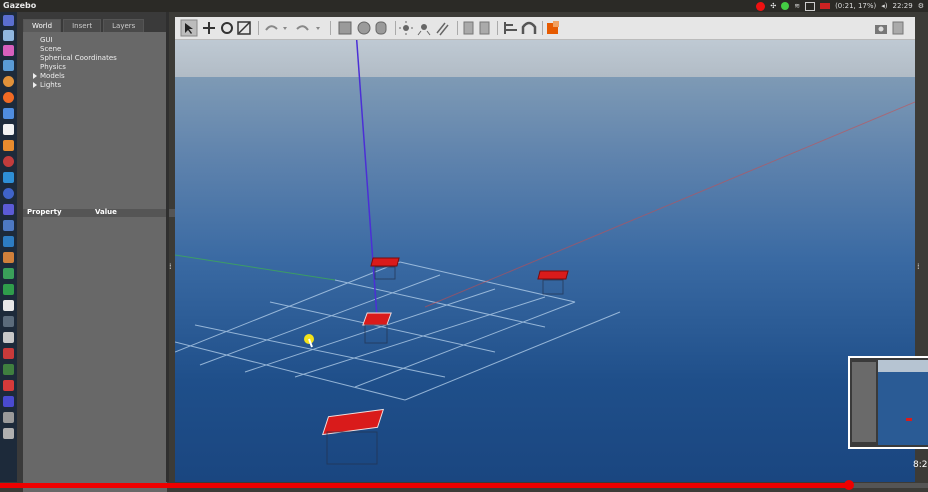  Describe the element at coordinates (881, 29) in the screenshot. I see `screenshot-camera-icon` at that location.